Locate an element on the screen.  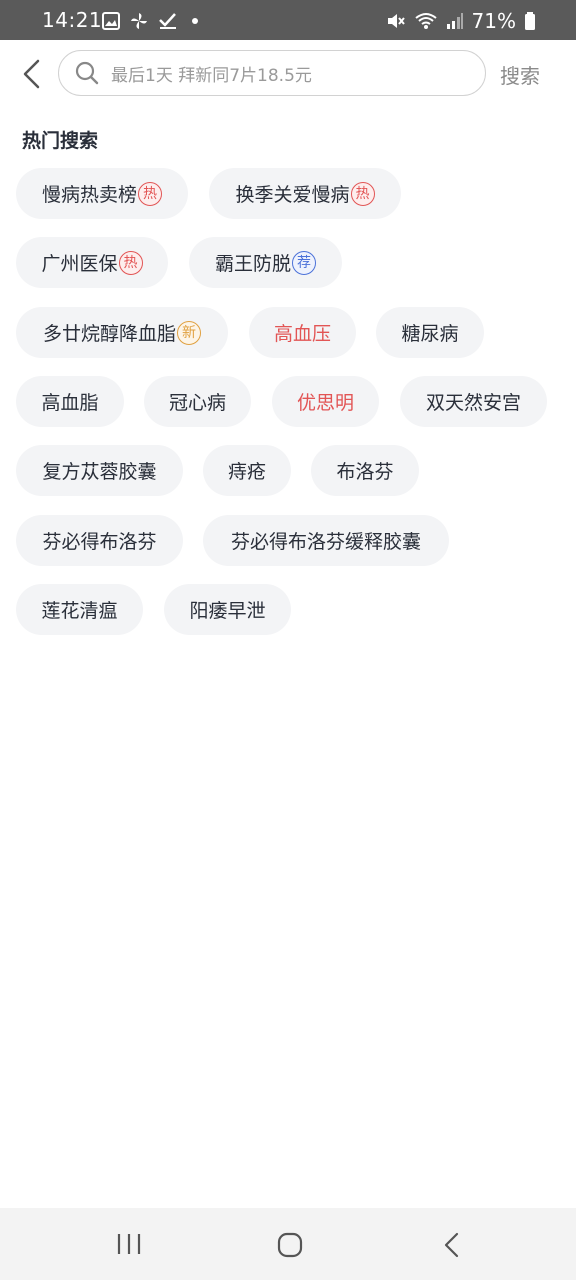
hot-tag: 痔疮 is located at coordinates (247, 470).